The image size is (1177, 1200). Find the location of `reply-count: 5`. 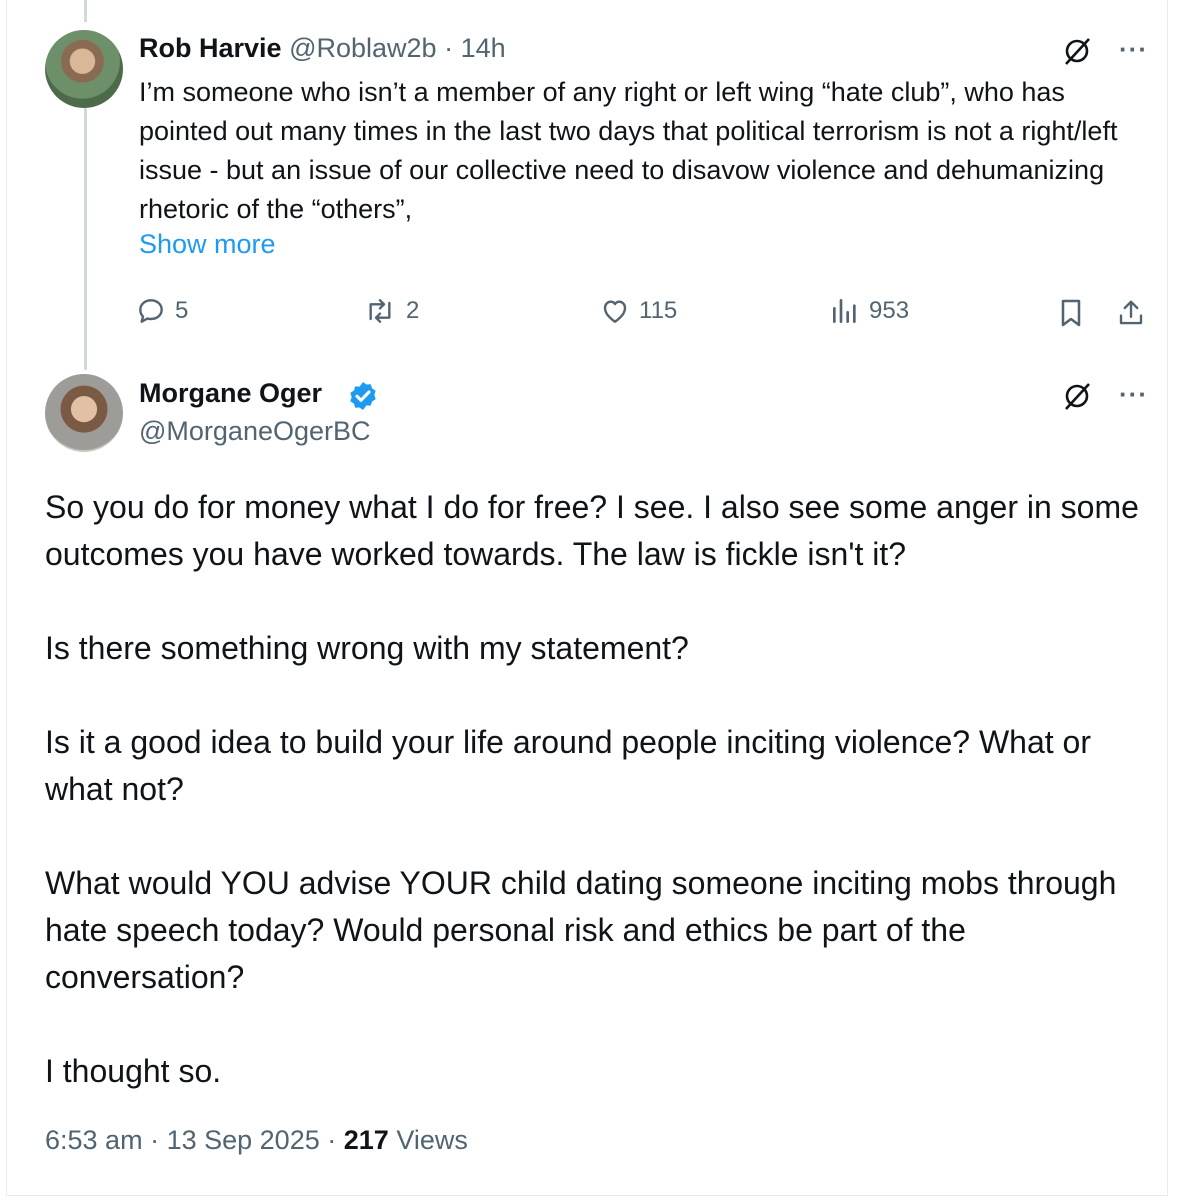

reply-count: 5 is located at coordinates (182, 310).